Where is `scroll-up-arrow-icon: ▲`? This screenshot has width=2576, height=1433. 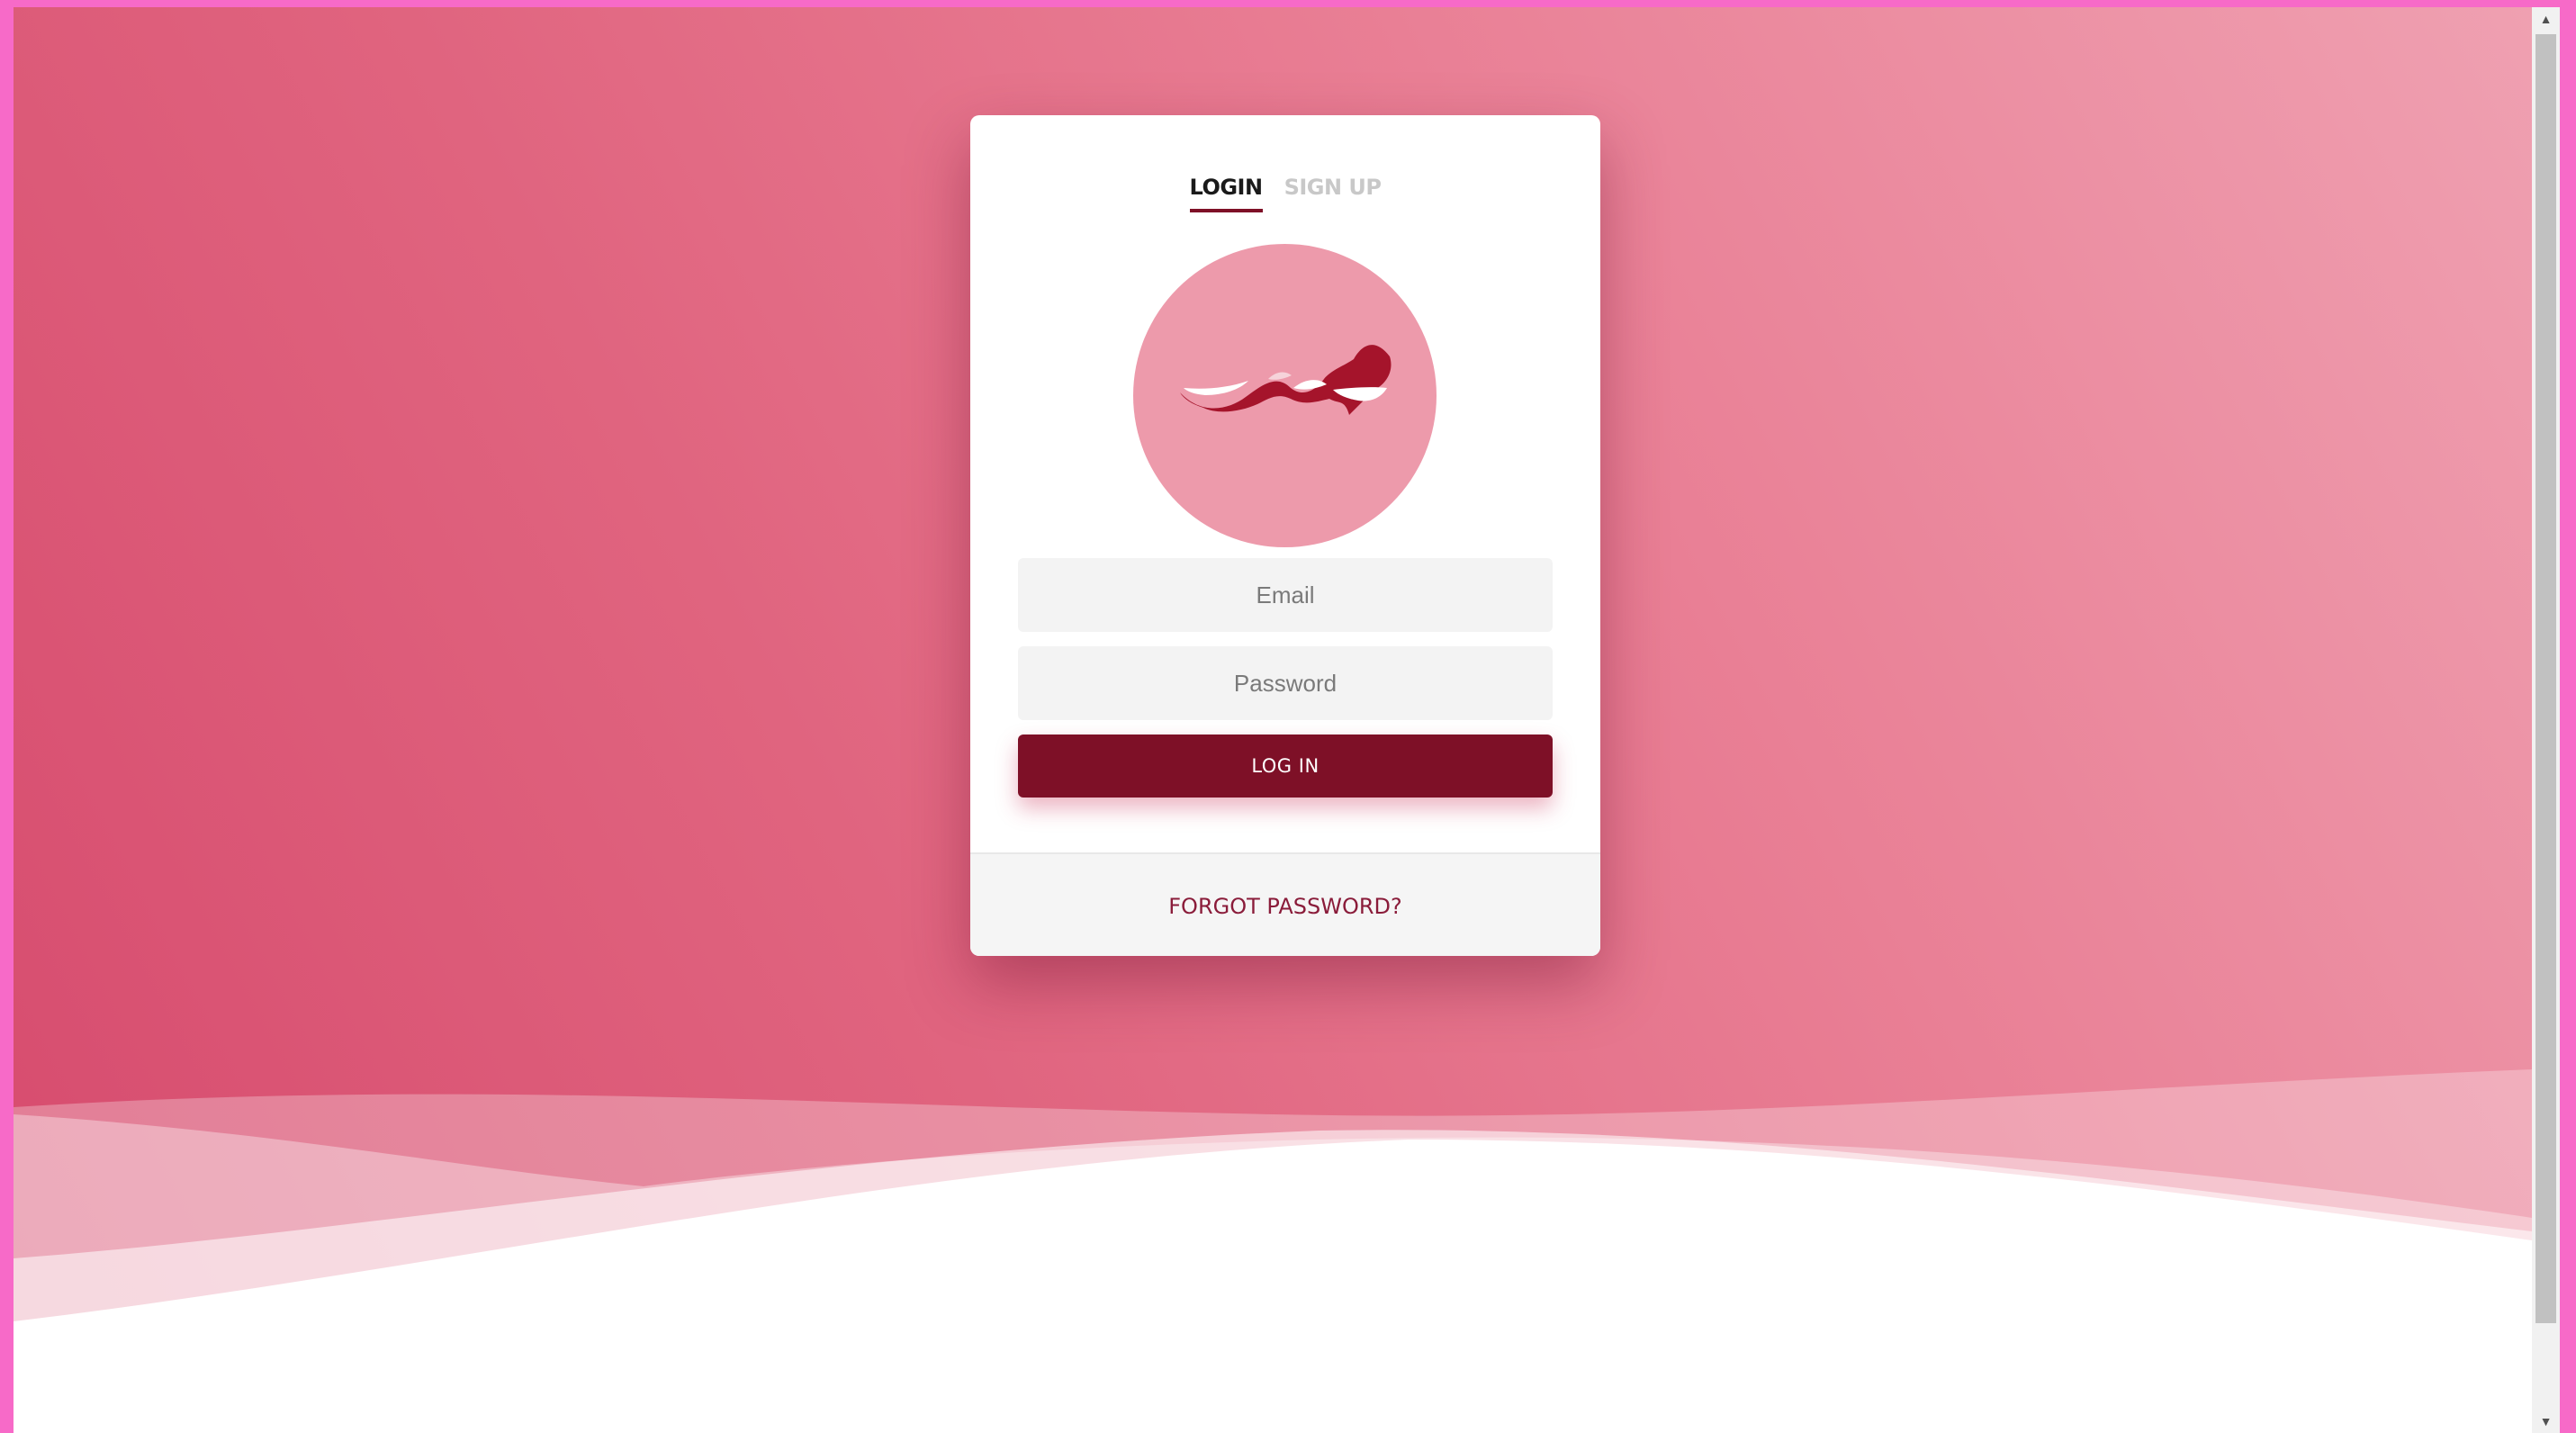
scroll-up-arrow-icon: ▲ is located at coordinates (2546, 19).